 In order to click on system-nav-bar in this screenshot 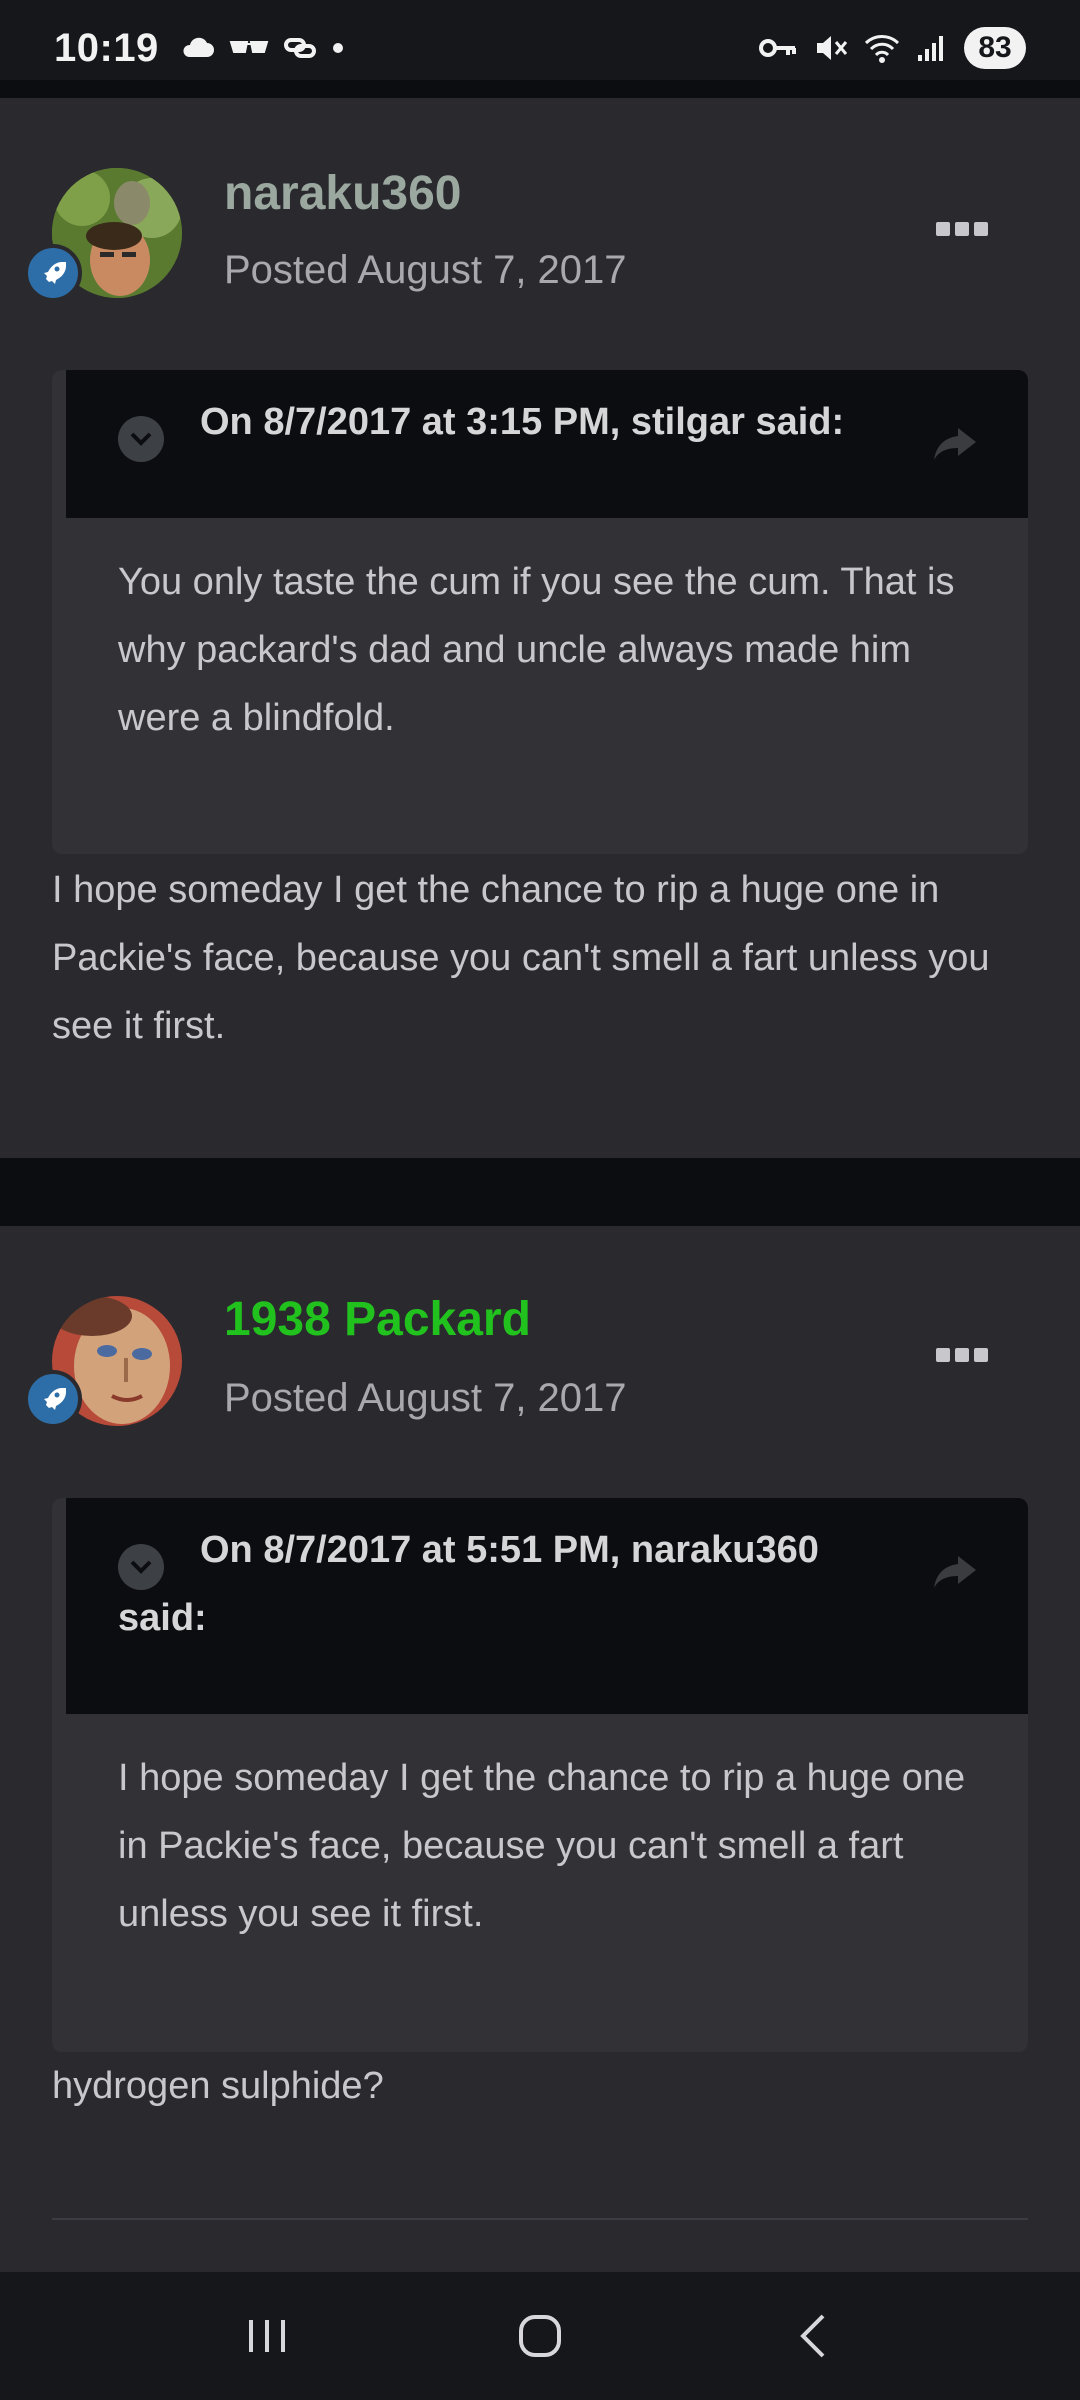, I will do `click(540, 2336)`.